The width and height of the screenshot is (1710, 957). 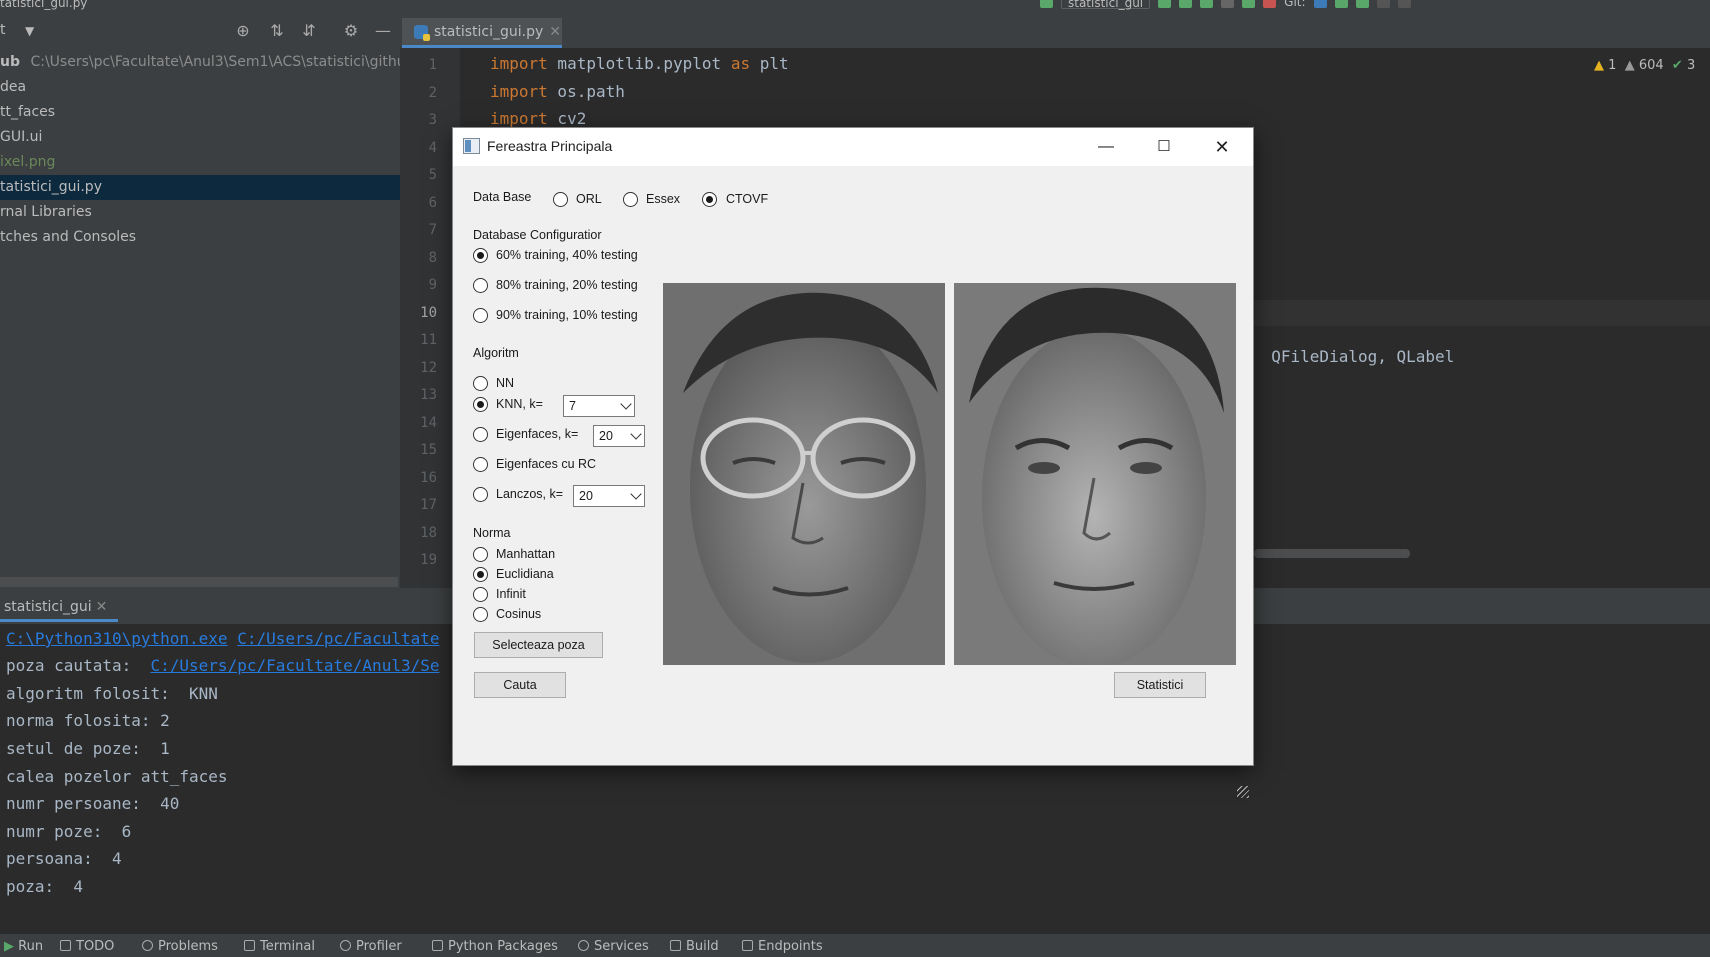 What do you see at coordinates (59, 608) in the screenshot?
I see `tab-run-statistici-gui: statistici_gui ✕` at bounding box center [59, 608].